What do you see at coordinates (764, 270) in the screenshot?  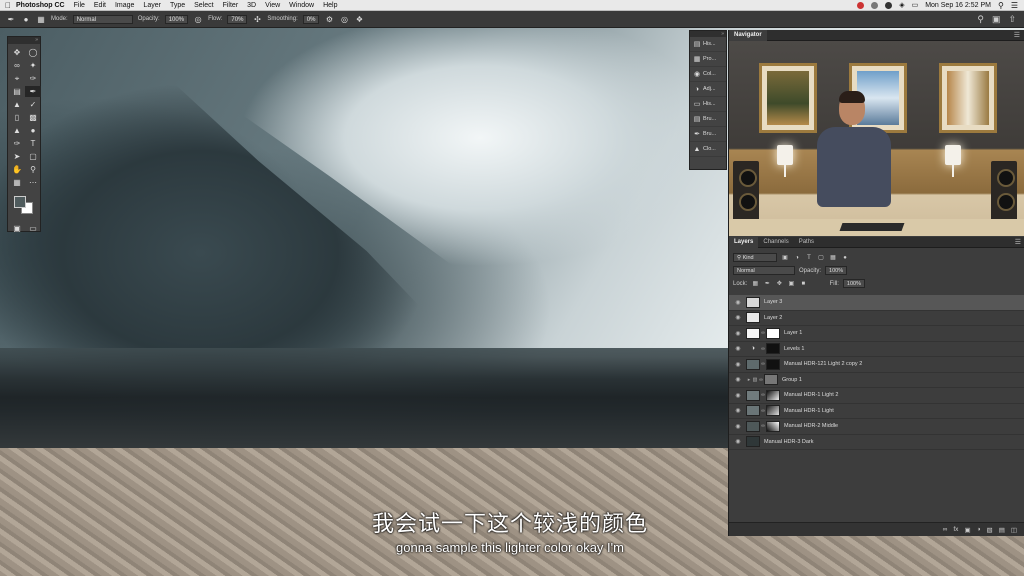 I see `blend-mode-dropdown: Normal` at bounding box center [764, 270].